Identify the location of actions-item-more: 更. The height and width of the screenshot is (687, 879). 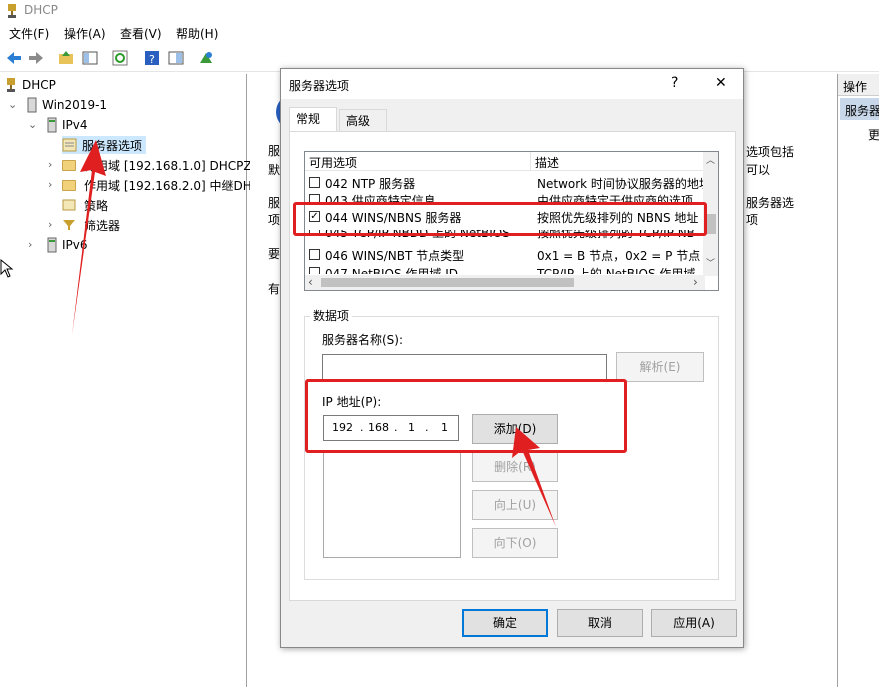
(873, 134).